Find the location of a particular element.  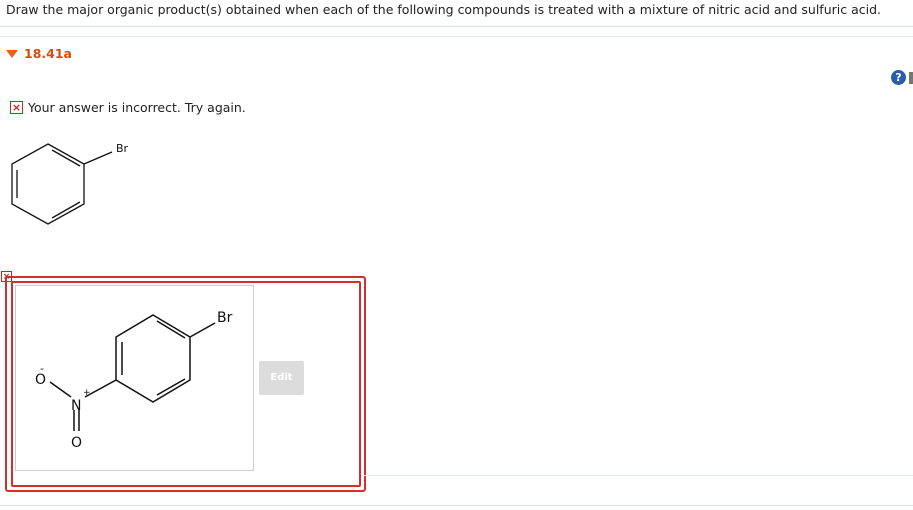

part-label: 18.41a is located at coordinates (48, 53).